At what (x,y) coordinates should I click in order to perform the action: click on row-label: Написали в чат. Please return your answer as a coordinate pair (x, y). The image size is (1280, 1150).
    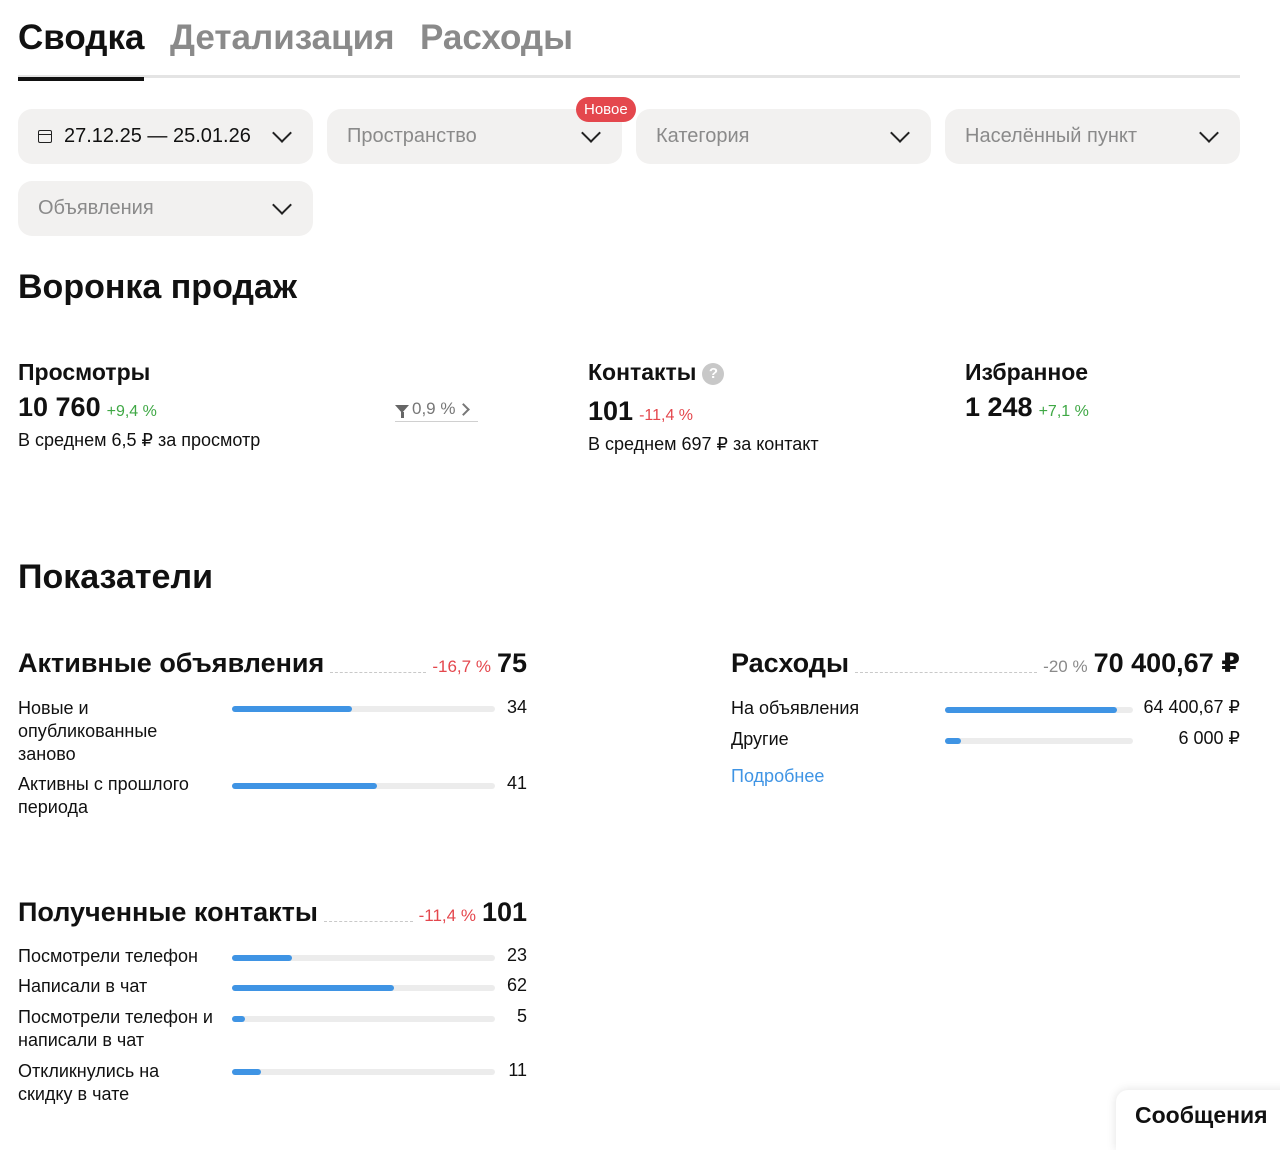
    Looking at the image, I should click on (83, 986).